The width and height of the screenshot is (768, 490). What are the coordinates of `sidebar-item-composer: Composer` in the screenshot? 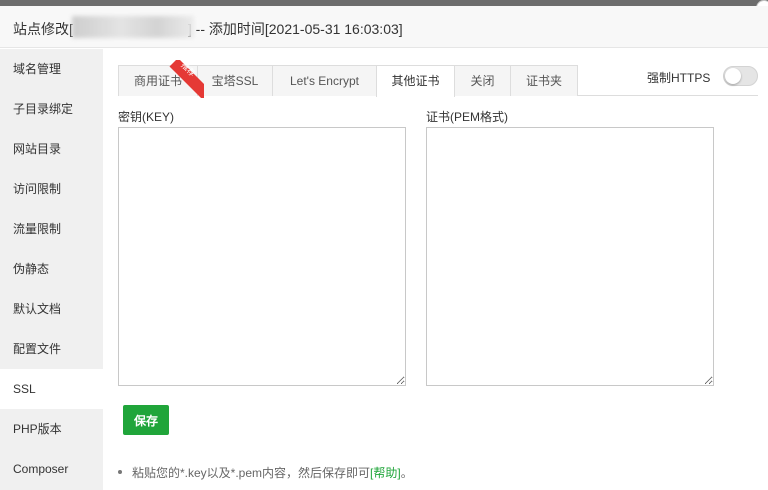 It's located at (51, 469).